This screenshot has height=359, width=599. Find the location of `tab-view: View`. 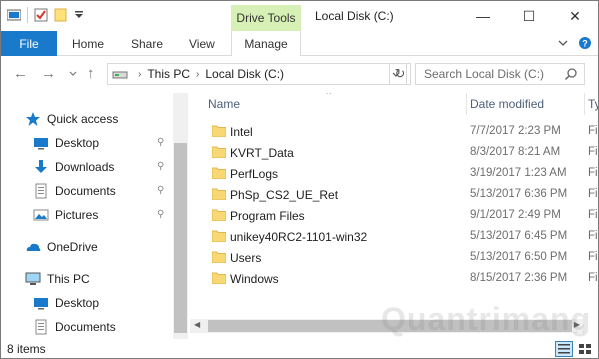

tab-view: View is located at coordinates (202, 43).